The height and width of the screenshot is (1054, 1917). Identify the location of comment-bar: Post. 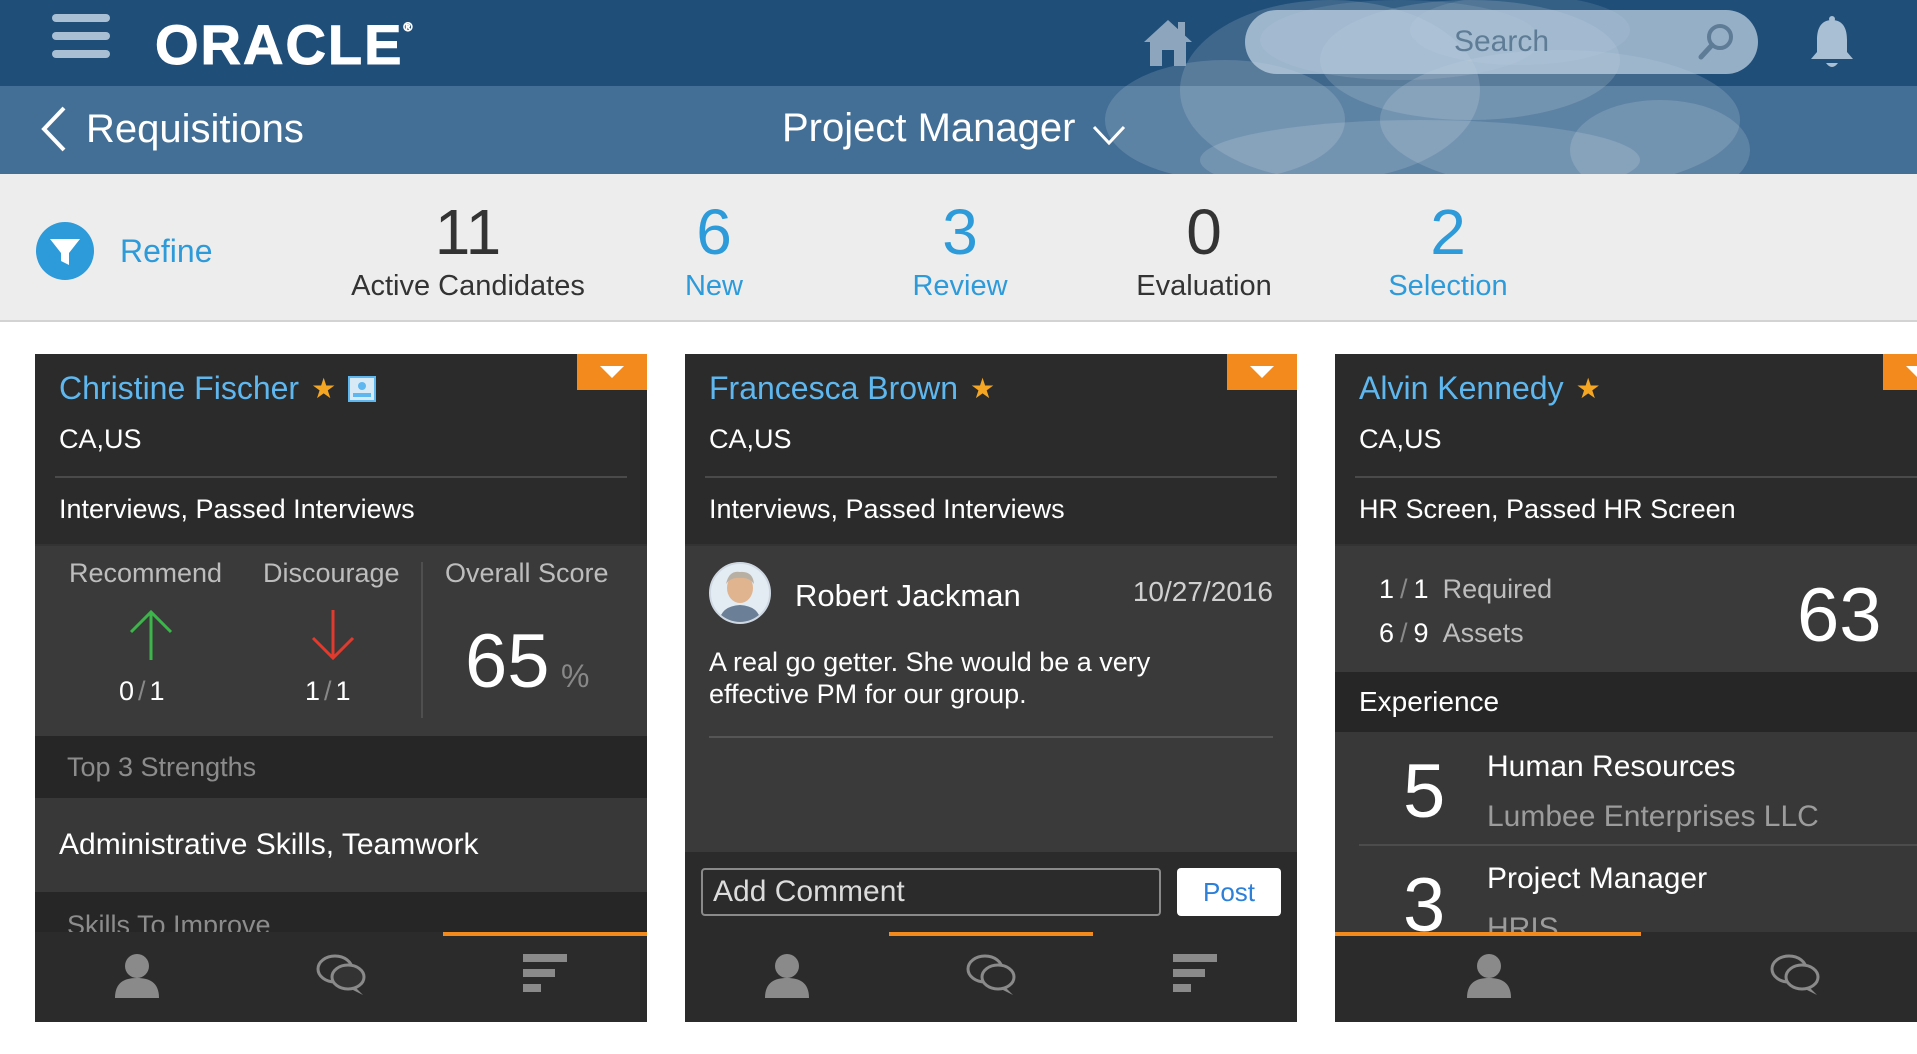
(991, 892).